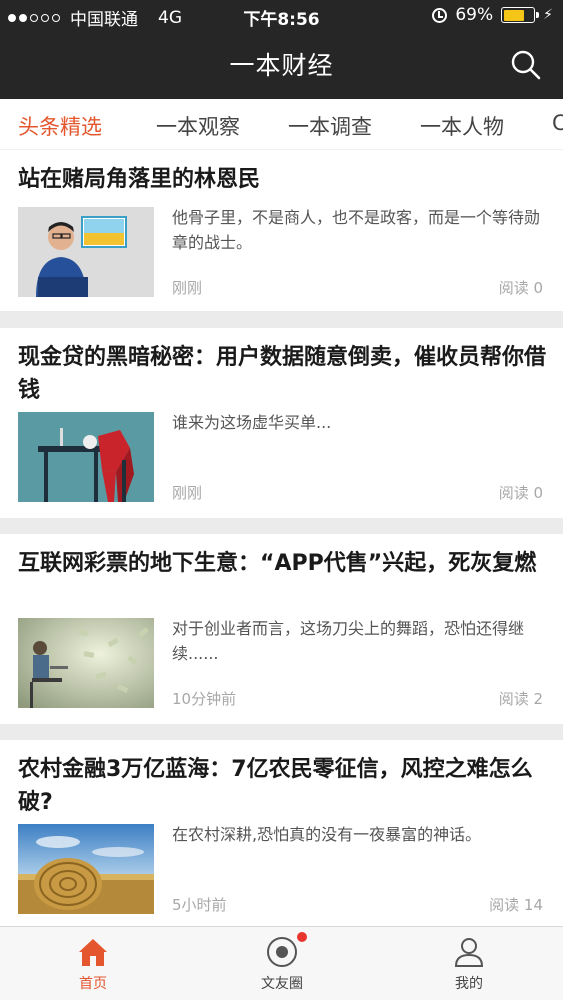 This screenshot has height=1000, width=563. I want to click on nav-bar: 一本财经, so click(281, 65).